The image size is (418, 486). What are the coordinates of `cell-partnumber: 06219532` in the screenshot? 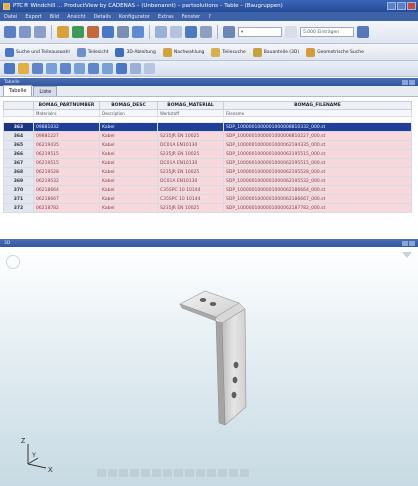 It's located at (66, 181).